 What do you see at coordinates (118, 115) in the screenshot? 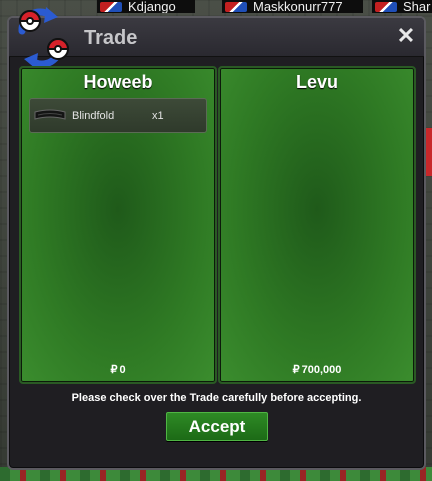
I see `trade-item: Blindfold x1` at bounding box center [118, 115].